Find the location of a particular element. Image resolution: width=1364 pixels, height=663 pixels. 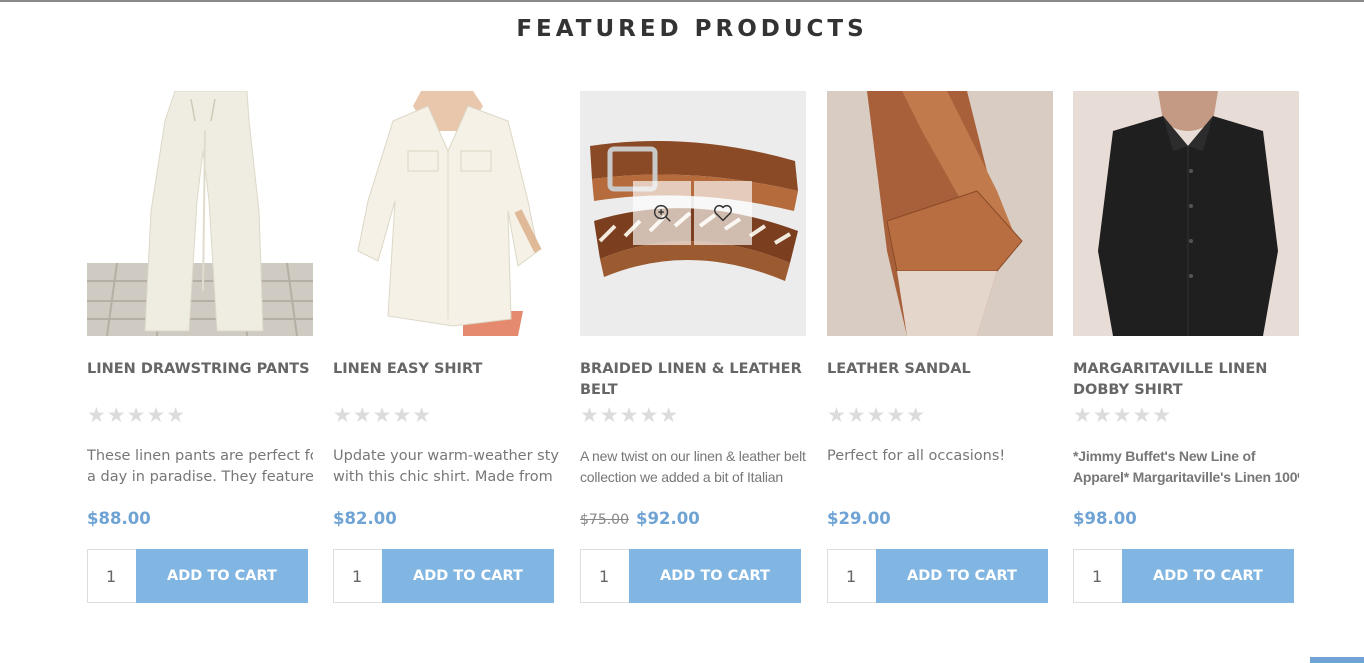

price-row: $88.00 is located at coordinates (119, 518).